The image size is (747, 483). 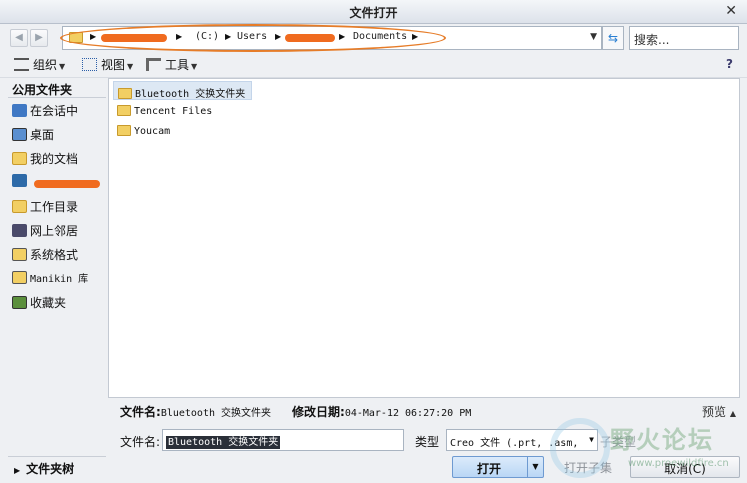 What do you see at coordinates (318, 412) in the screenshot?
I see `info-date-label: 修改日期:` at bounding box center [318, 412].